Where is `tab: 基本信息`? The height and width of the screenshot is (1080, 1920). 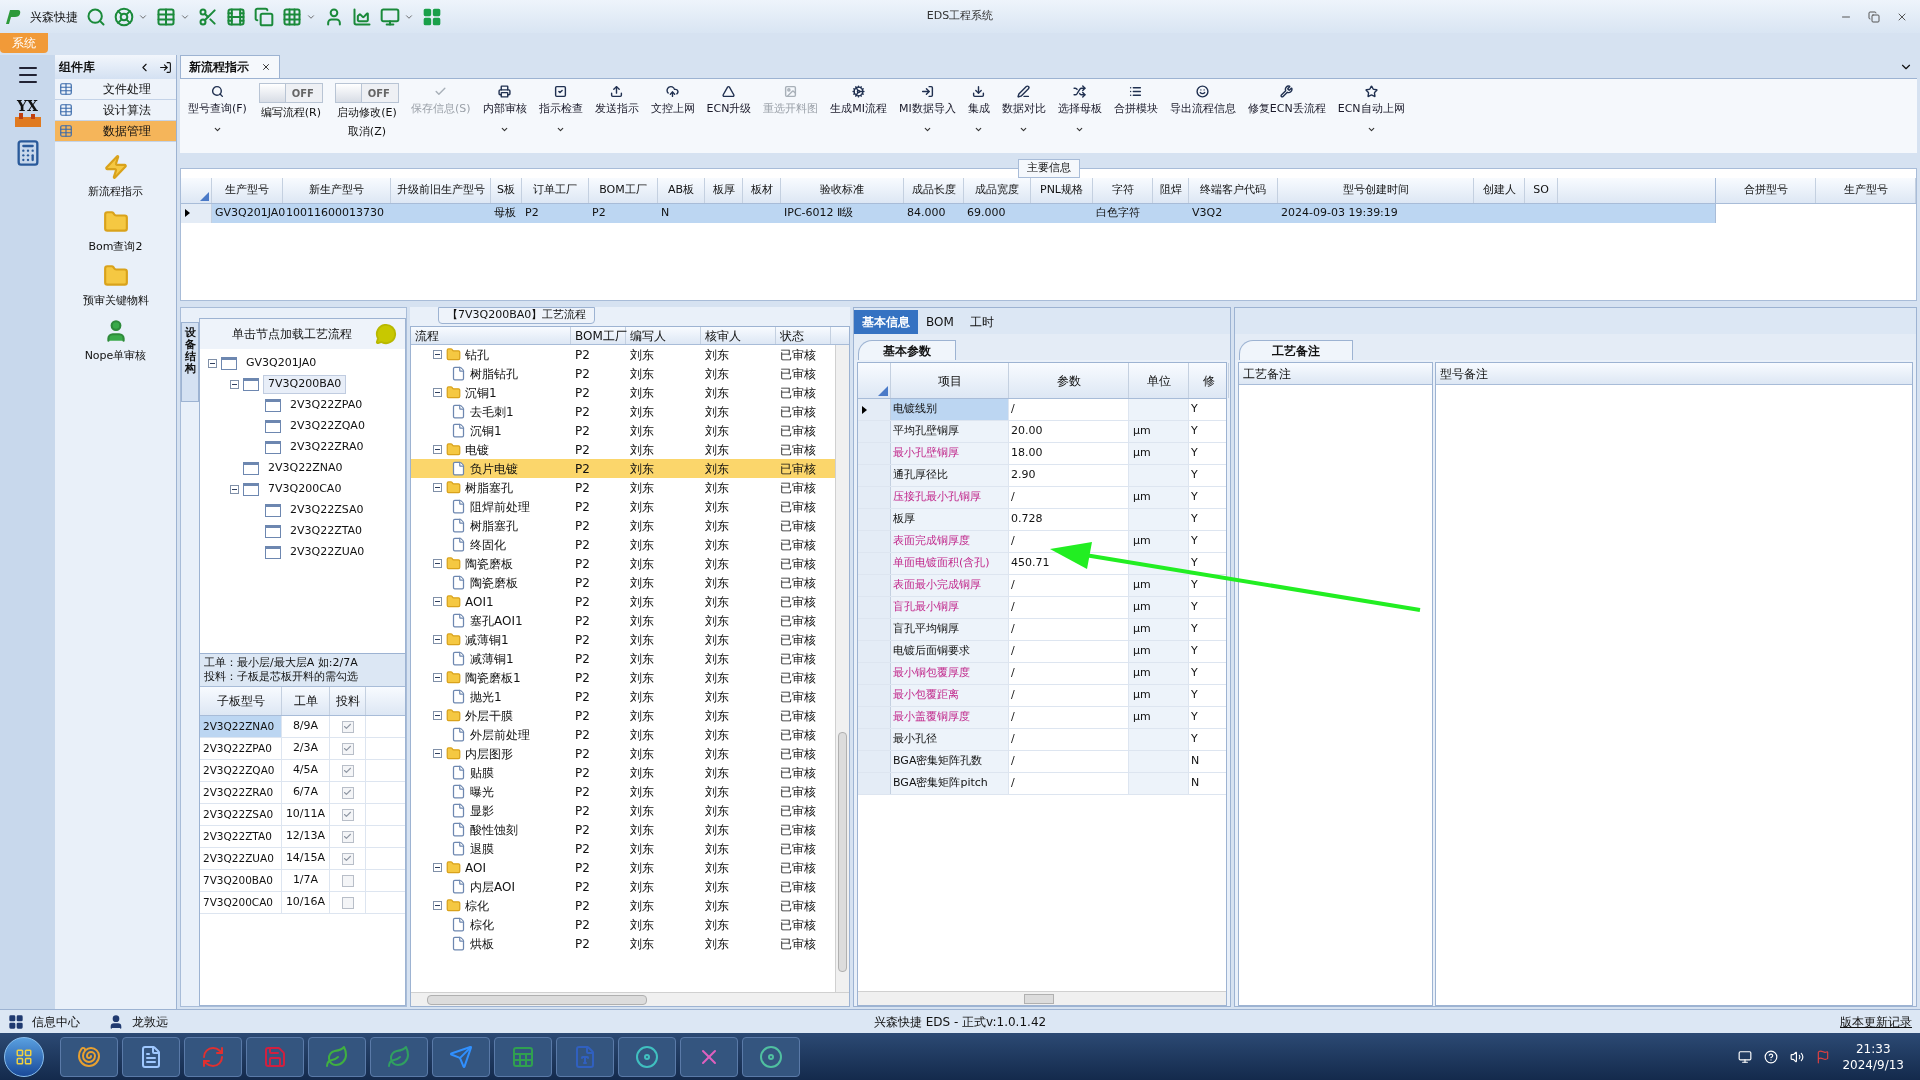 tab: 基本信息 is located at coordinates (886, 322).